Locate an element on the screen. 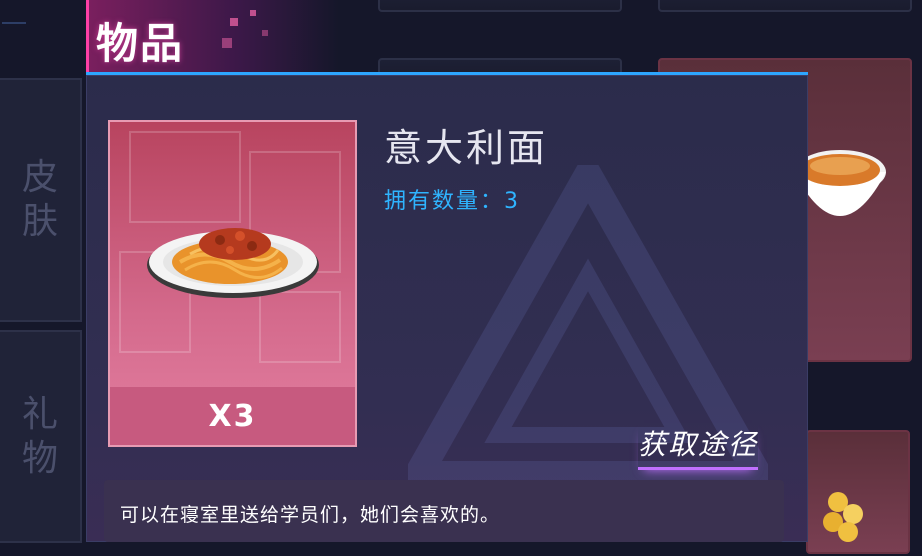 The height and width of the screenshot is (556, 922). owned-count: 拥有数量：3 is located at coordinates (452, 199).